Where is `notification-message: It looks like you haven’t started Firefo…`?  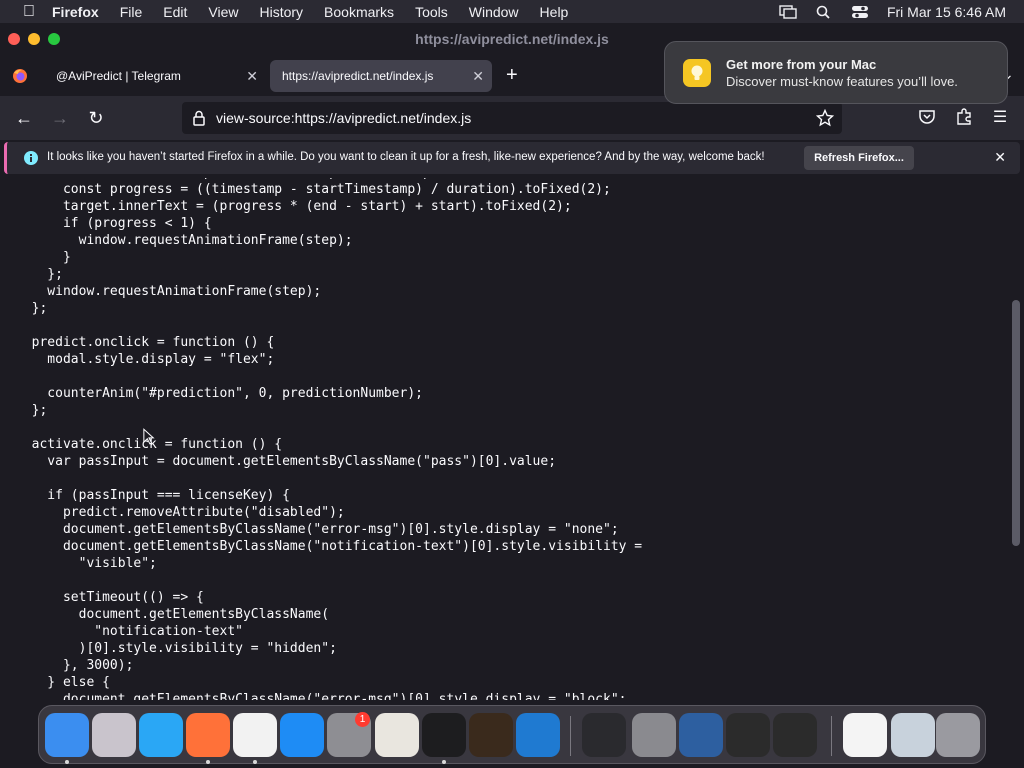 notification-message: It looks like you haven’t started Firefo… is located at coordinates (406, 157).